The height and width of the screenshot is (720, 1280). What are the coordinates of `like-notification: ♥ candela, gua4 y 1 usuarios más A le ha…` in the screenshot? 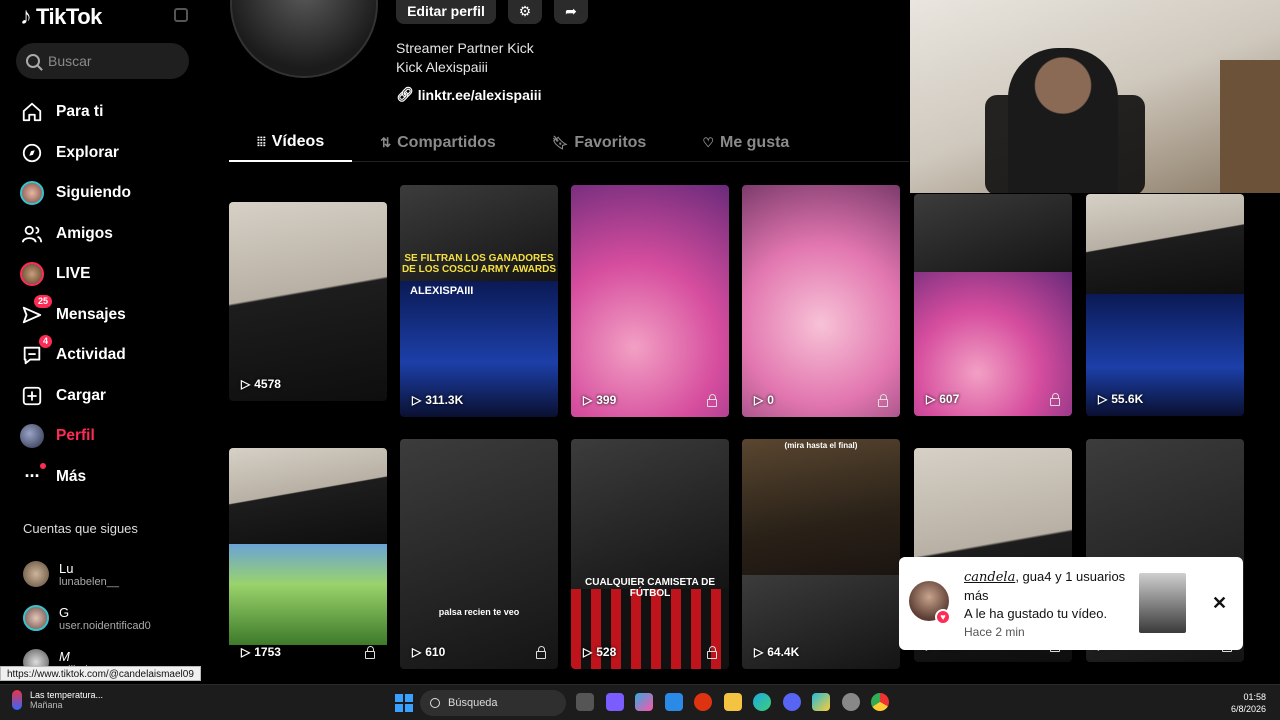 It's located at (1071, 603).